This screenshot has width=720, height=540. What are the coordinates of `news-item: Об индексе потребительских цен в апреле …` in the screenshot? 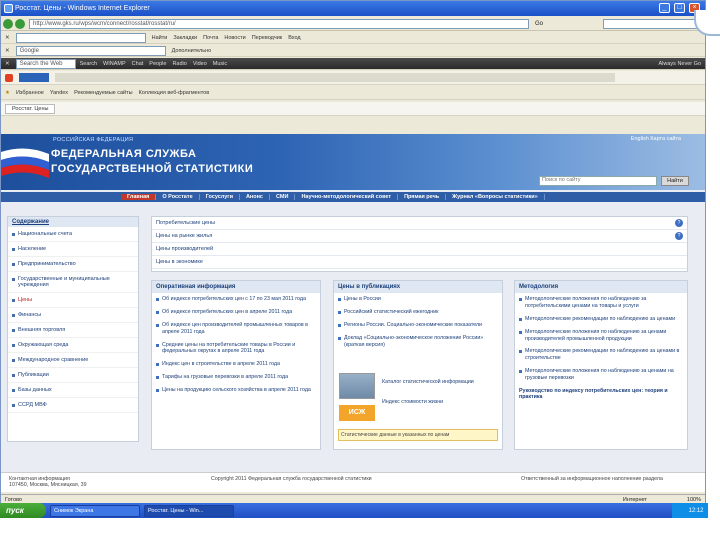 It's located at (236, 312).